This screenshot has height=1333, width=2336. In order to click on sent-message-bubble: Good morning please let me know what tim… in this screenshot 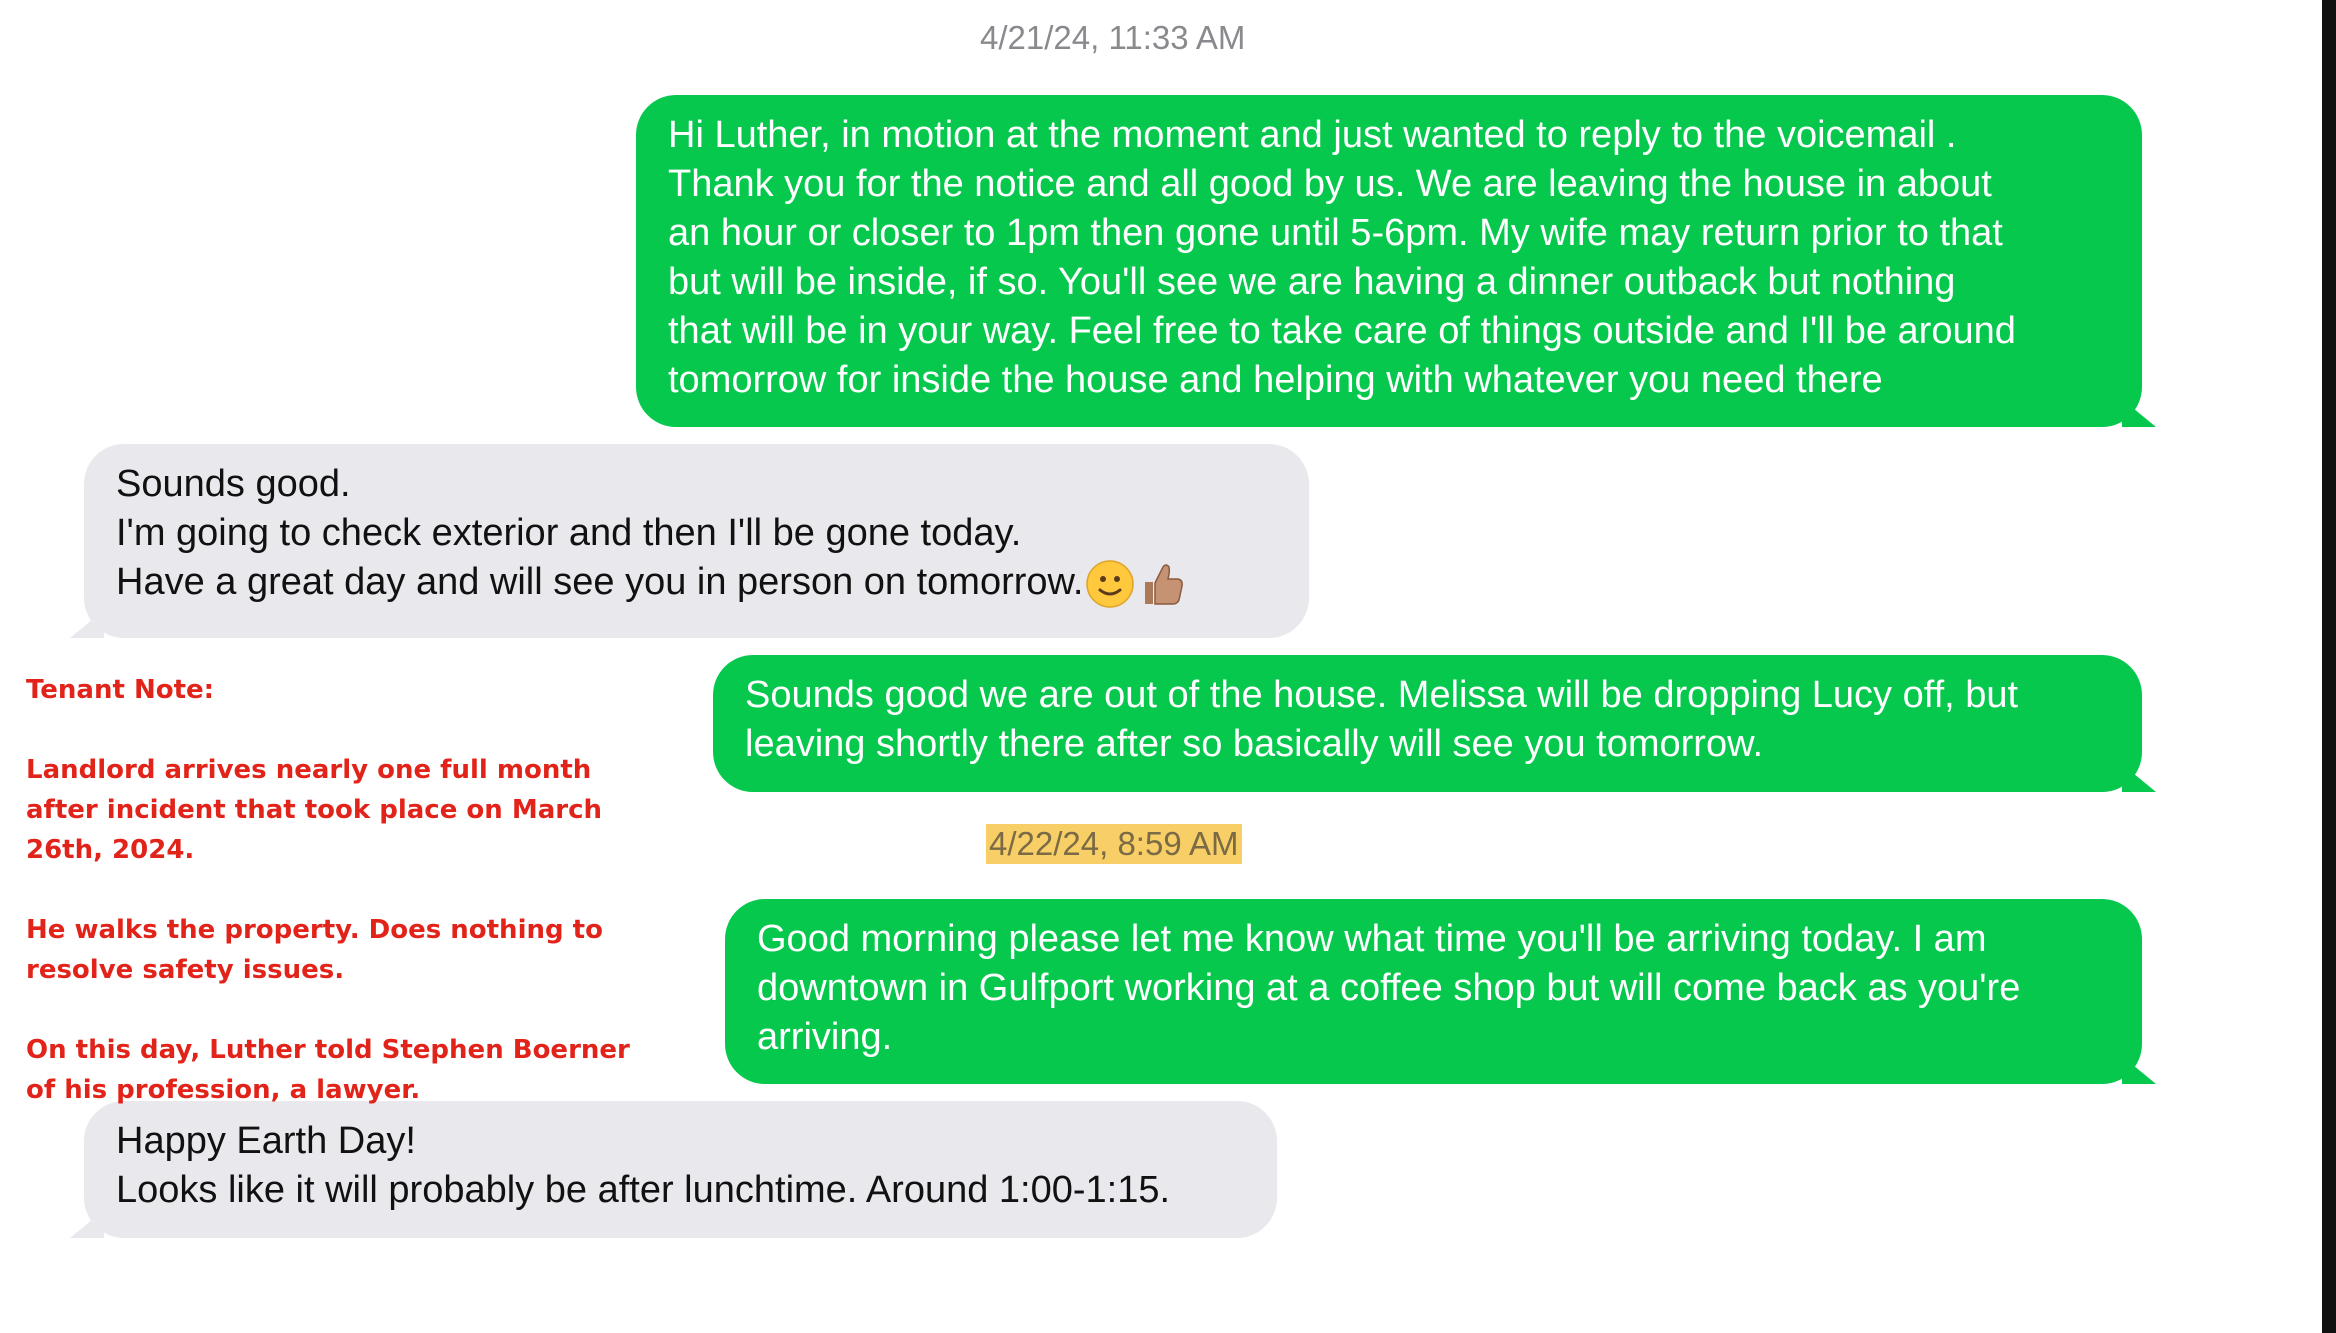, I will do `click(1440, 991)`.